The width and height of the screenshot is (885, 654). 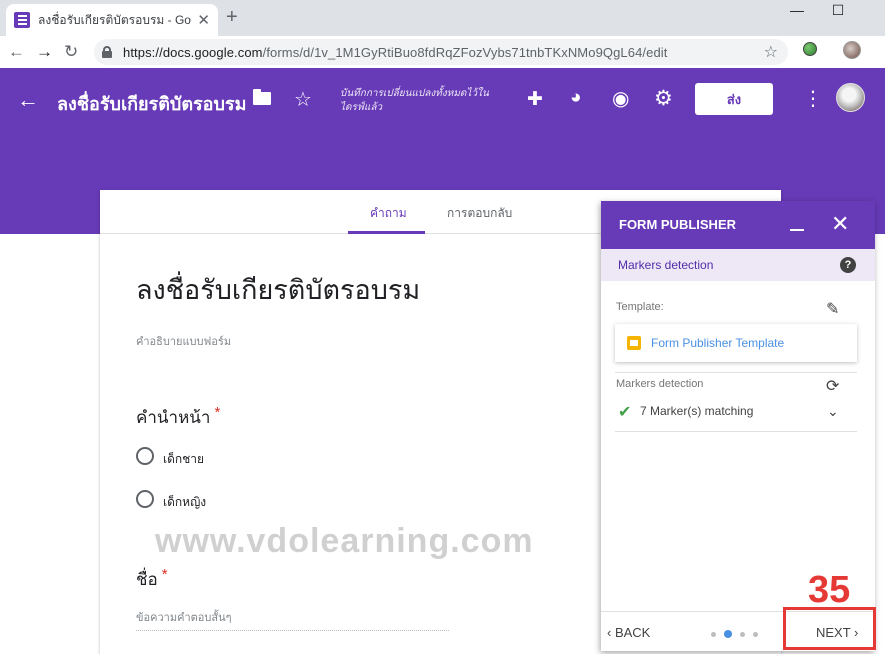 I want to click on question-title-prefix: คำนำหน้า *, so click(x=178, y=417).